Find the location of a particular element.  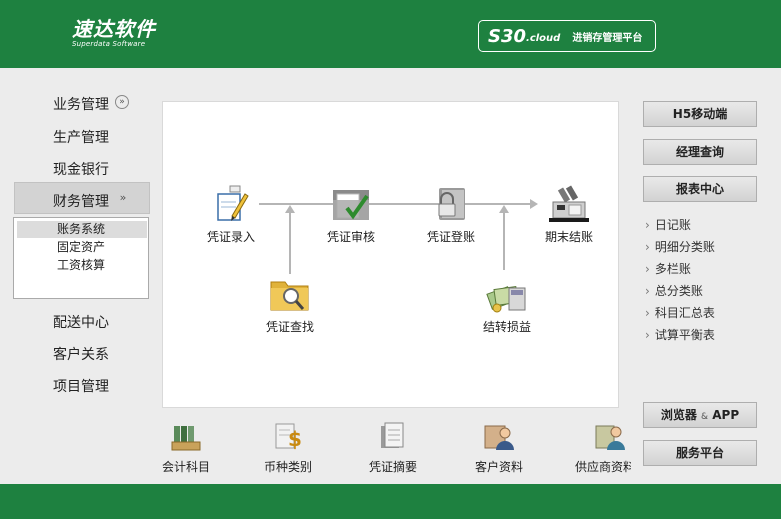

money-calculator-icon is located at coordinates (506, 299).